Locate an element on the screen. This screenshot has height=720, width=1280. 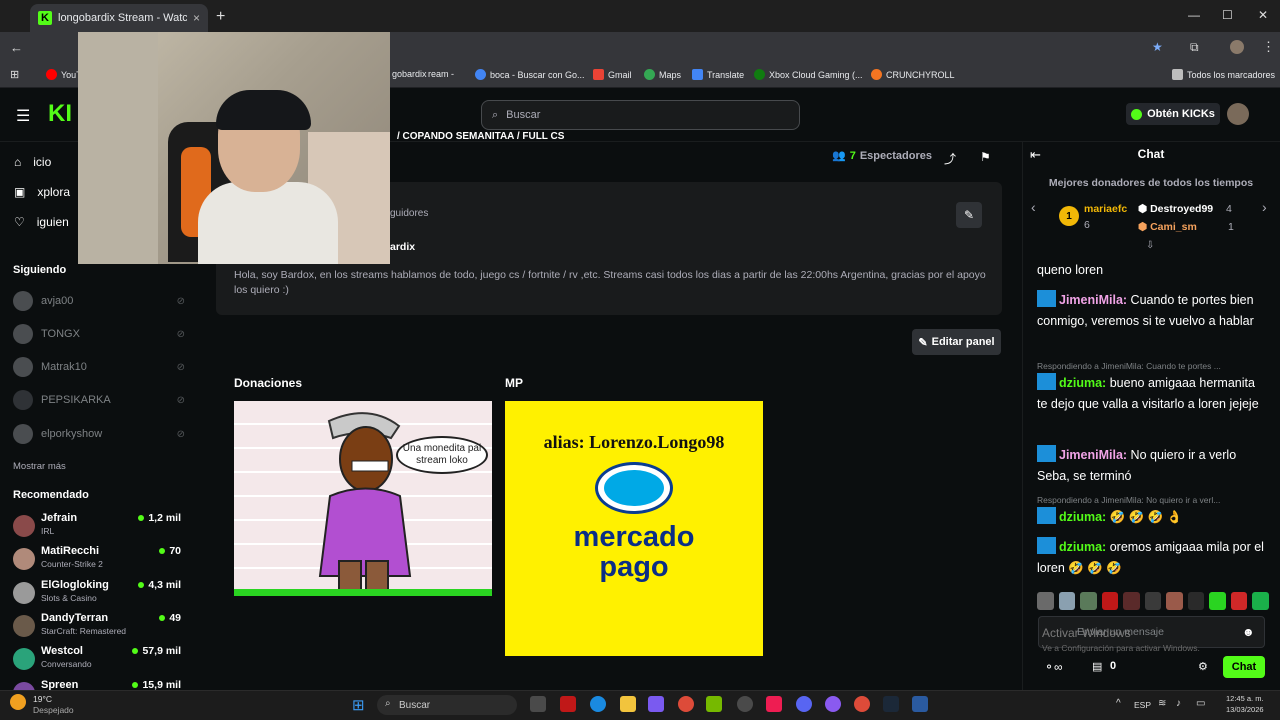
bookmark-crunchyroll: CRUNCHYROLL is located at coordinates (913, 74).